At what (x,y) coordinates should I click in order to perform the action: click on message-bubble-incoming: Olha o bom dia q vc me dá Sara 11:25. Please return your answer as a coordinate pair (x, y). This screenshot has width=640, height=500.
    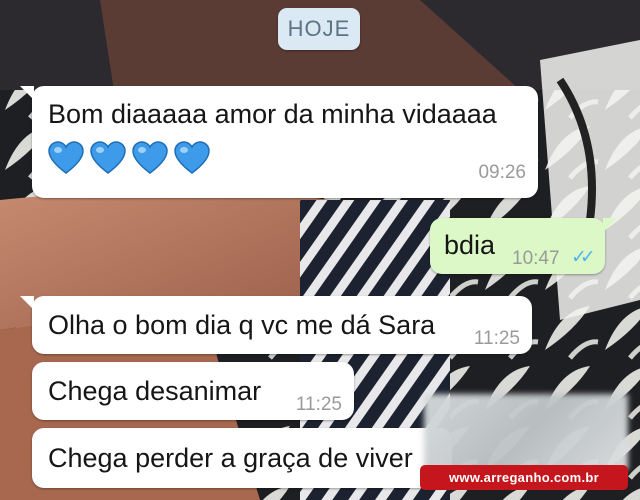
    Looking at the image, I should click on (276, 325).